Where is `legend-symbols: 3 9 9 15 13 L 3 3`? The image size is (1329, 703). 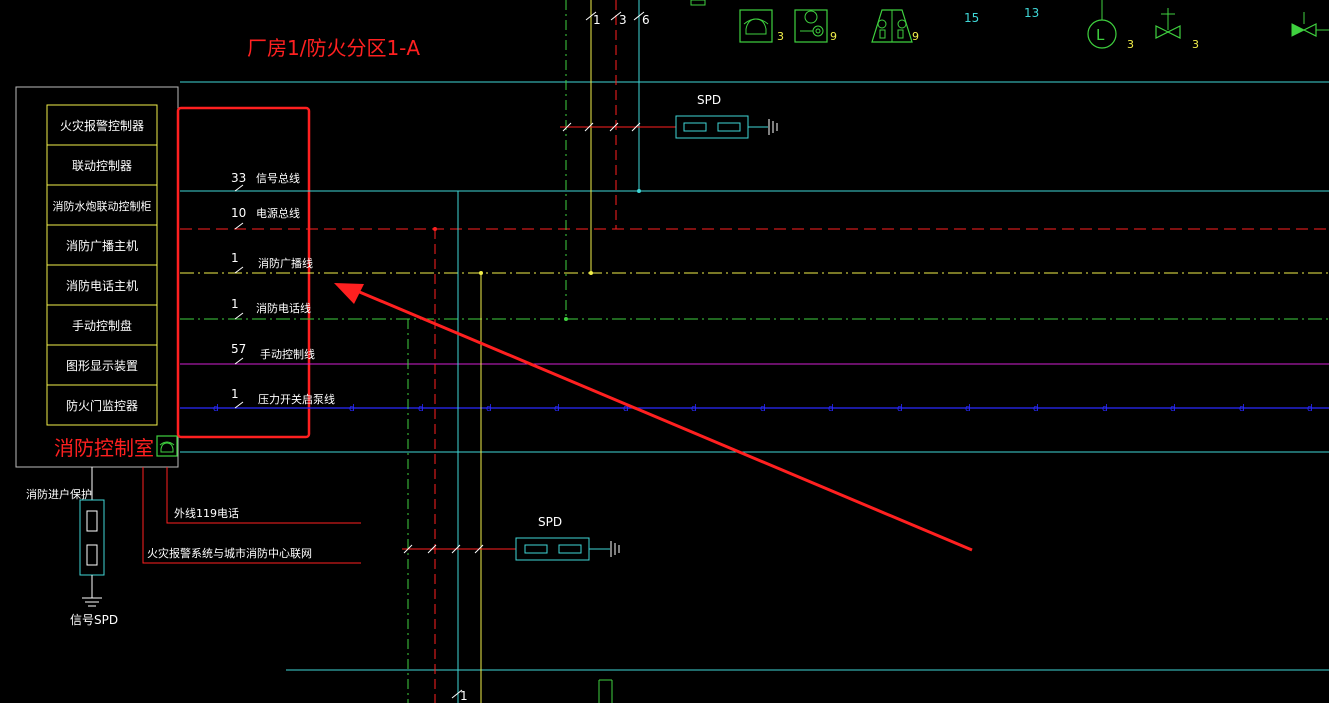 legend-symbols: 3 9 9 15 13 L 3 3 is located at coordinates (1009, 25).